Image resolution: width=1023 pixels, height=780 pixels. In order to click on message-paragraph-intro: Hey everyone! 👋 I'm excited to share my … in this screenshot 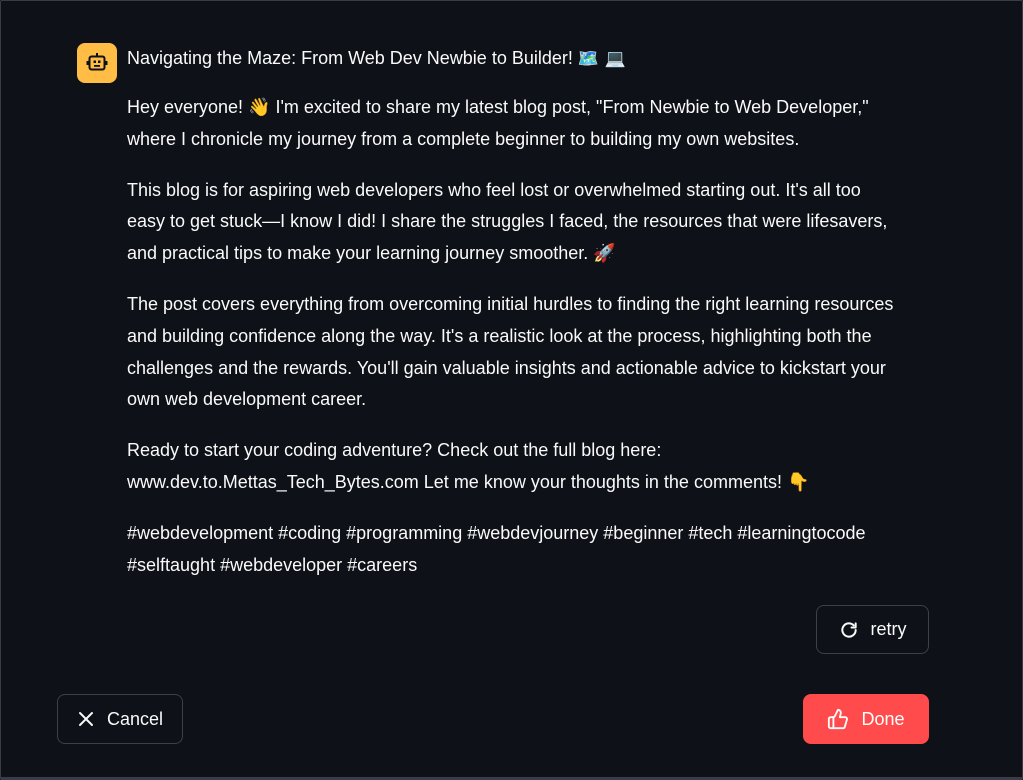, I will do `click(532, 124)`.